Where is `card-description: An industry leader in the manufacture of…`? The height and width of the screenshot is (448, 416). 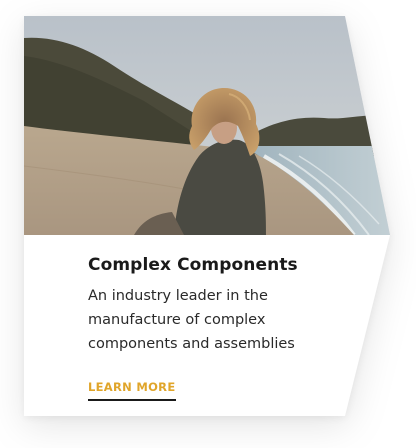
card-description: An industry leader in the manufacture of… is located at coordinates (213, 320).